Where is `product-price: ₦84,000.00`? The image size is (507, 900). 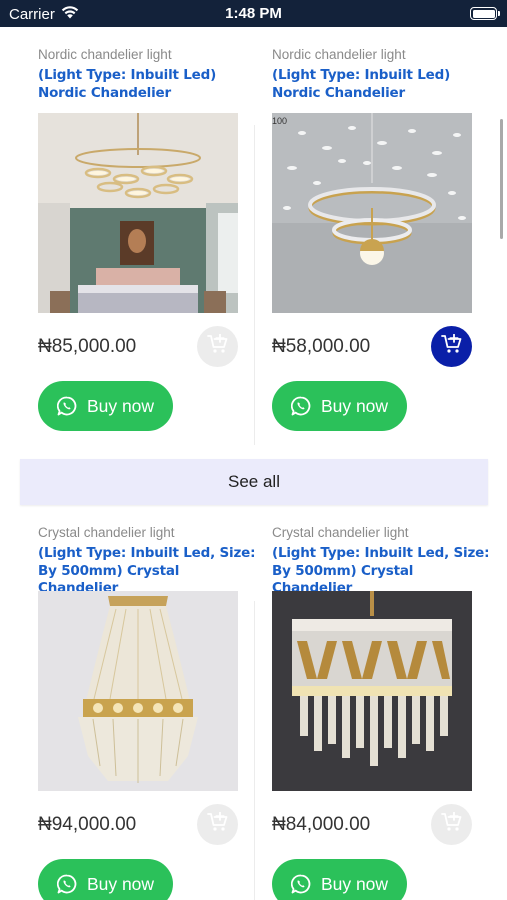
product-price: ₦84,000.00 is located at coordinates (321, 824).